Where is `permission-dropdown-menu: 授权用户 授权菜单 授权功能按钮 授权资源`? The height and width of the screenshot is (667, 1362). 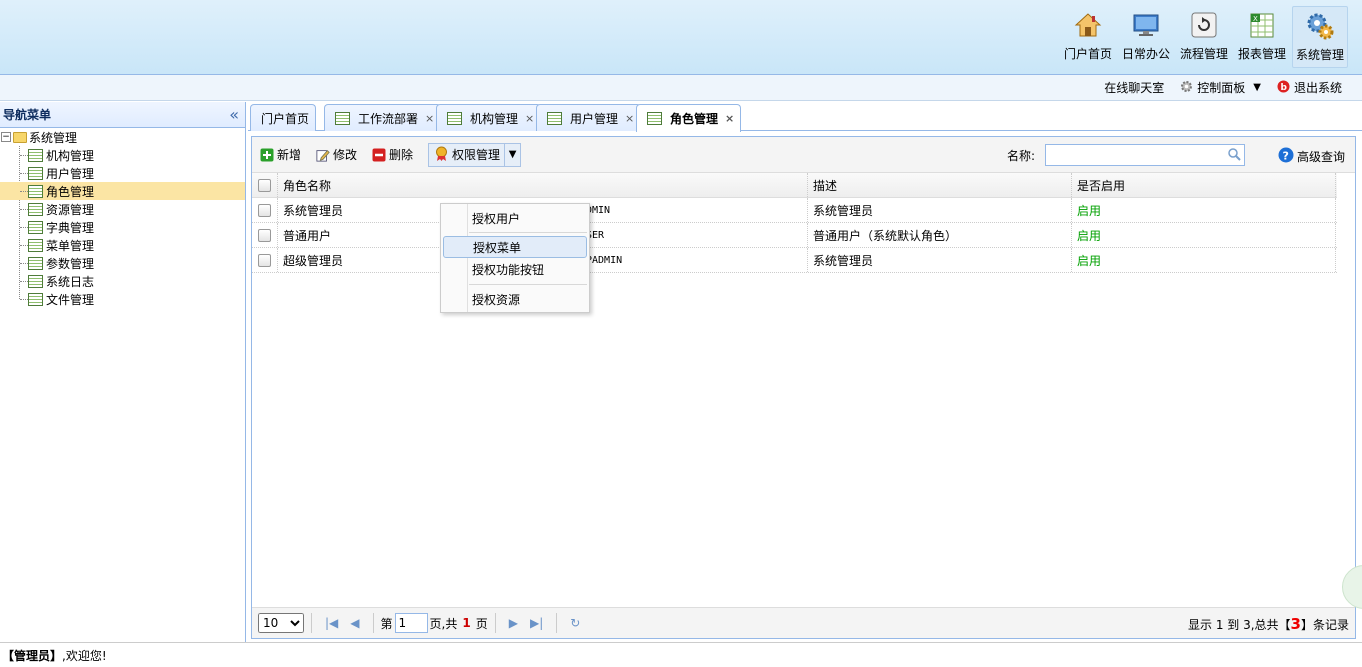 permission-dropdown-menu: 授权用户 授权菜单 授权功能按钮 授权资源 is located at coordinates (515, 258).